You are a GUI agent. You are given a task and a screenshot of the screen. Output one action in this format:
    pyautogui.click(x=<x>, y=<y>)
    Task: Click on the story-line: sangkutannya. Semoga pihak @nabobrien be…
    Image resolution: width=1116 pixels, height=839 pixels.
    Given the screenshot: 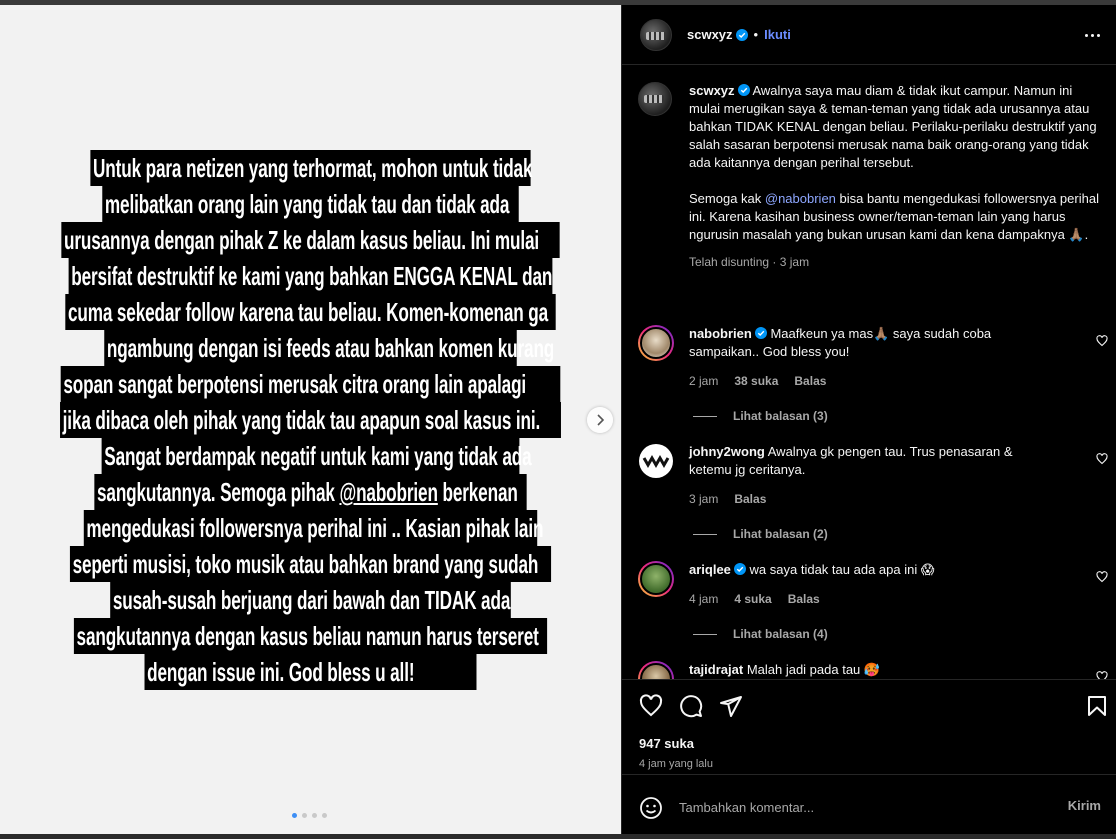 What is the action you would take?
    pyautogui.click(x=310, y=492)
    